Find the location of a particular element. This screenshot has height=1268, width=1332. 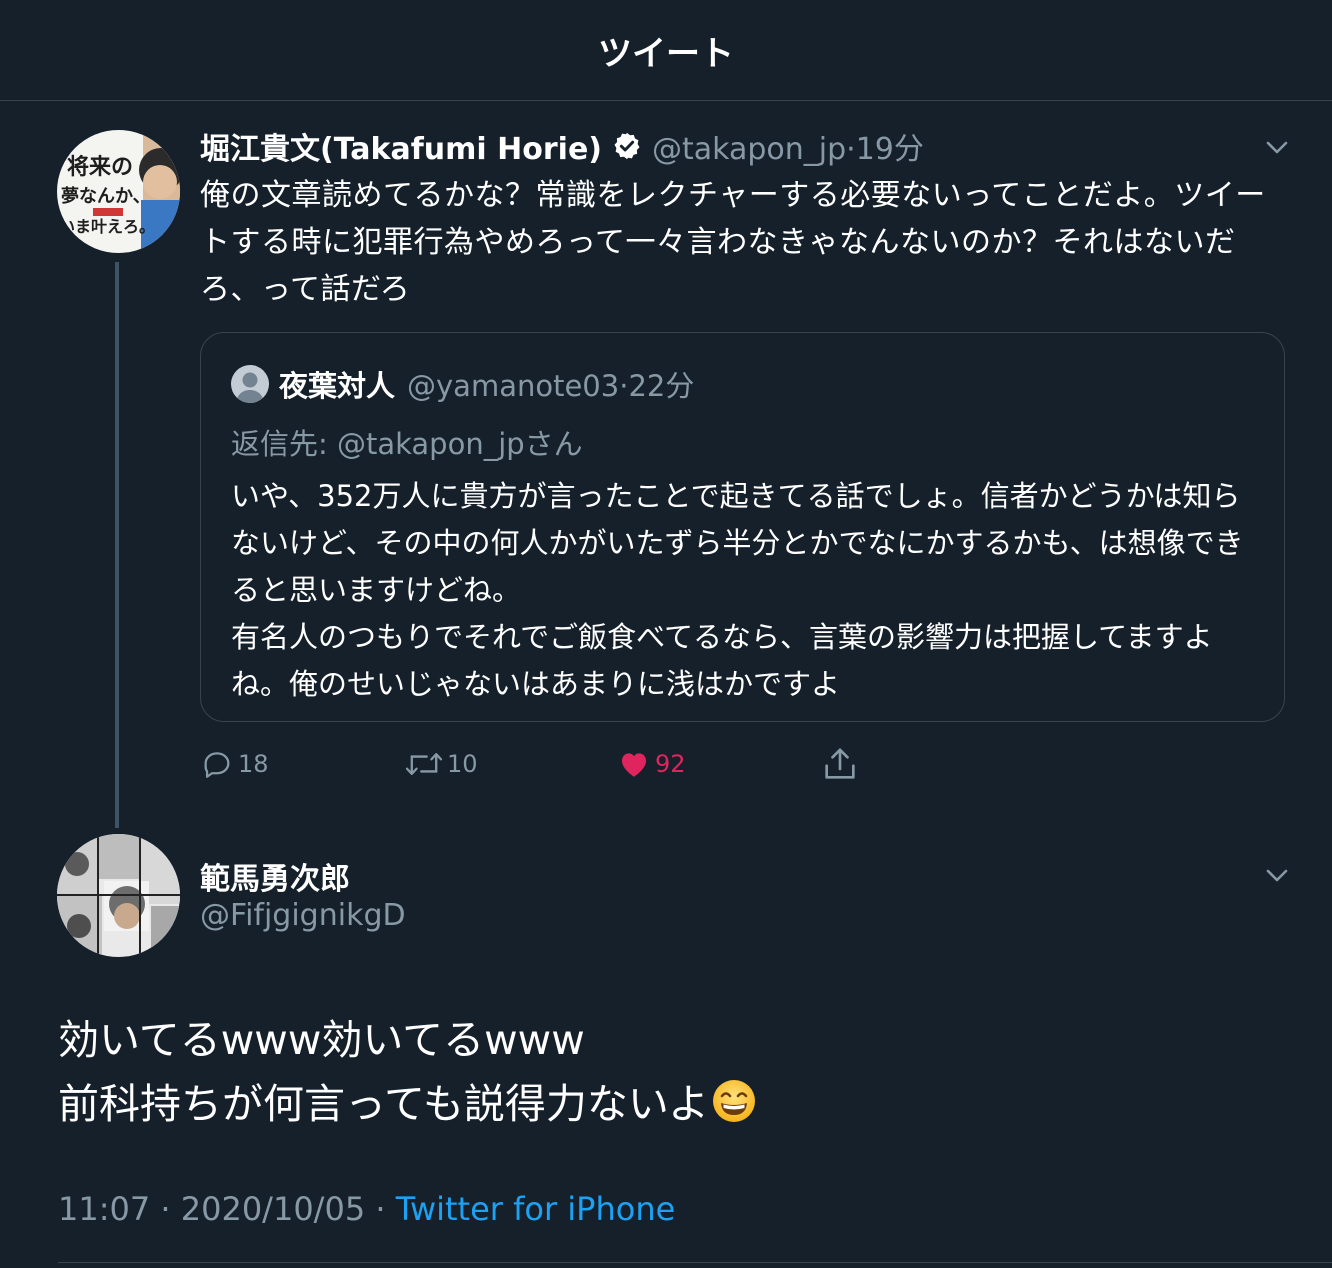

thread-connector-line is located at coordinates (117, 545).